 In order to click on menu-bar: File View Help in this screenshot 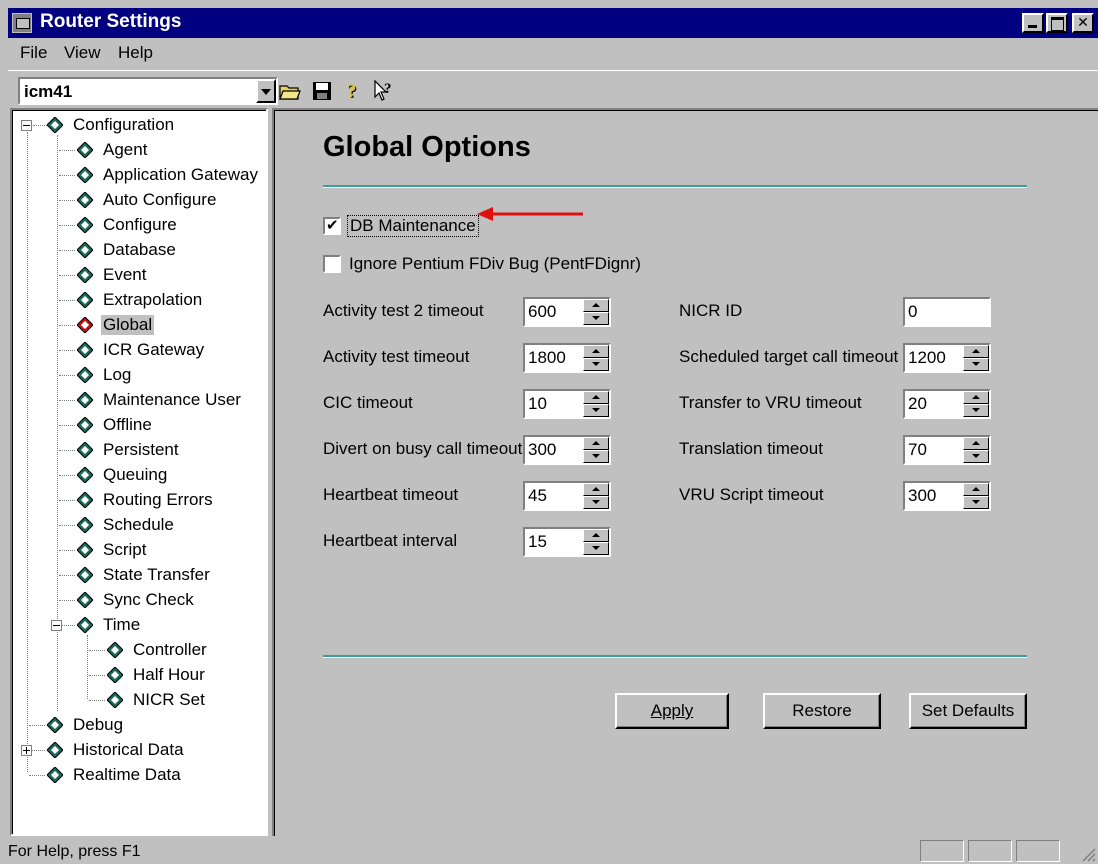, I will do `click(553, 53)`.